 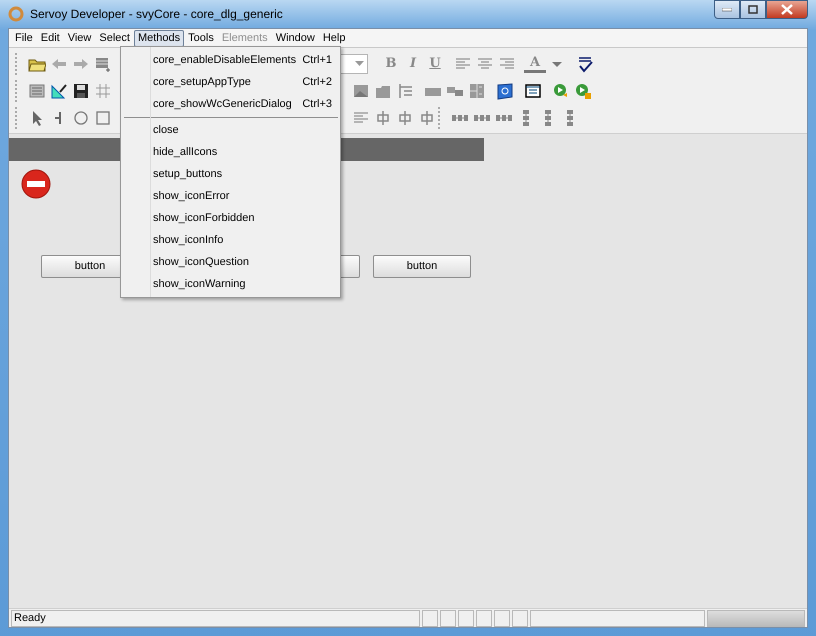 I want to click on minimize-icon, so click(x=727, y=10).